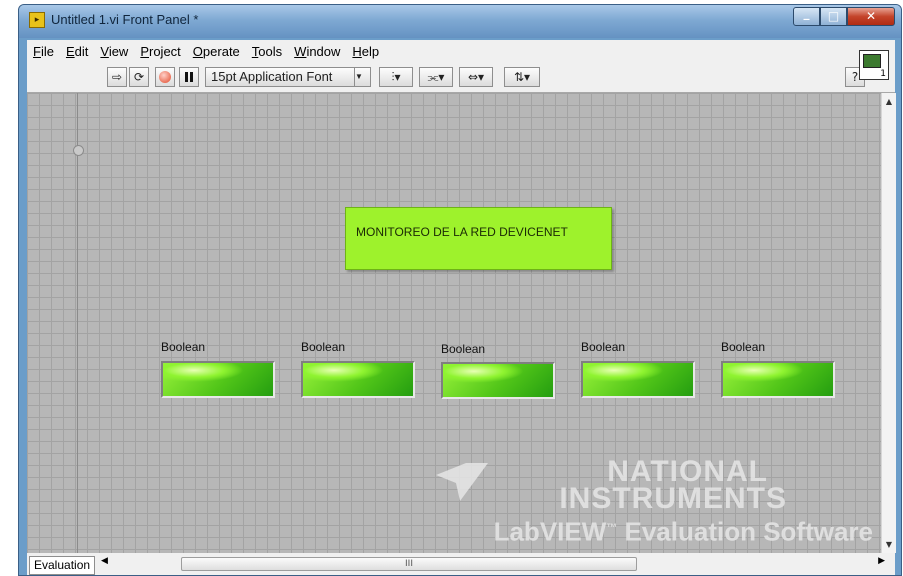  I want to click on window-title: Untitled 1.vi Front Panel *, so click(125, 19).